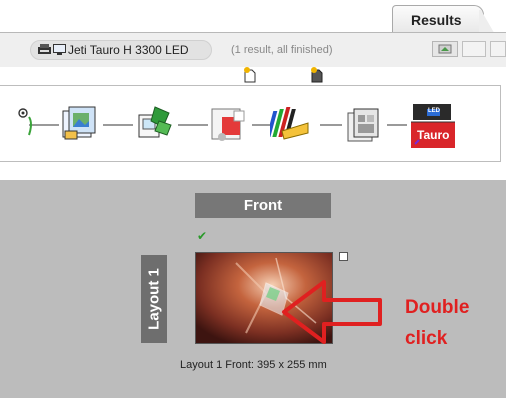  What do you see at coordinates (317, 75) in the screenshot?
I see `document-dark-icon` at bounding box center [317, 75].